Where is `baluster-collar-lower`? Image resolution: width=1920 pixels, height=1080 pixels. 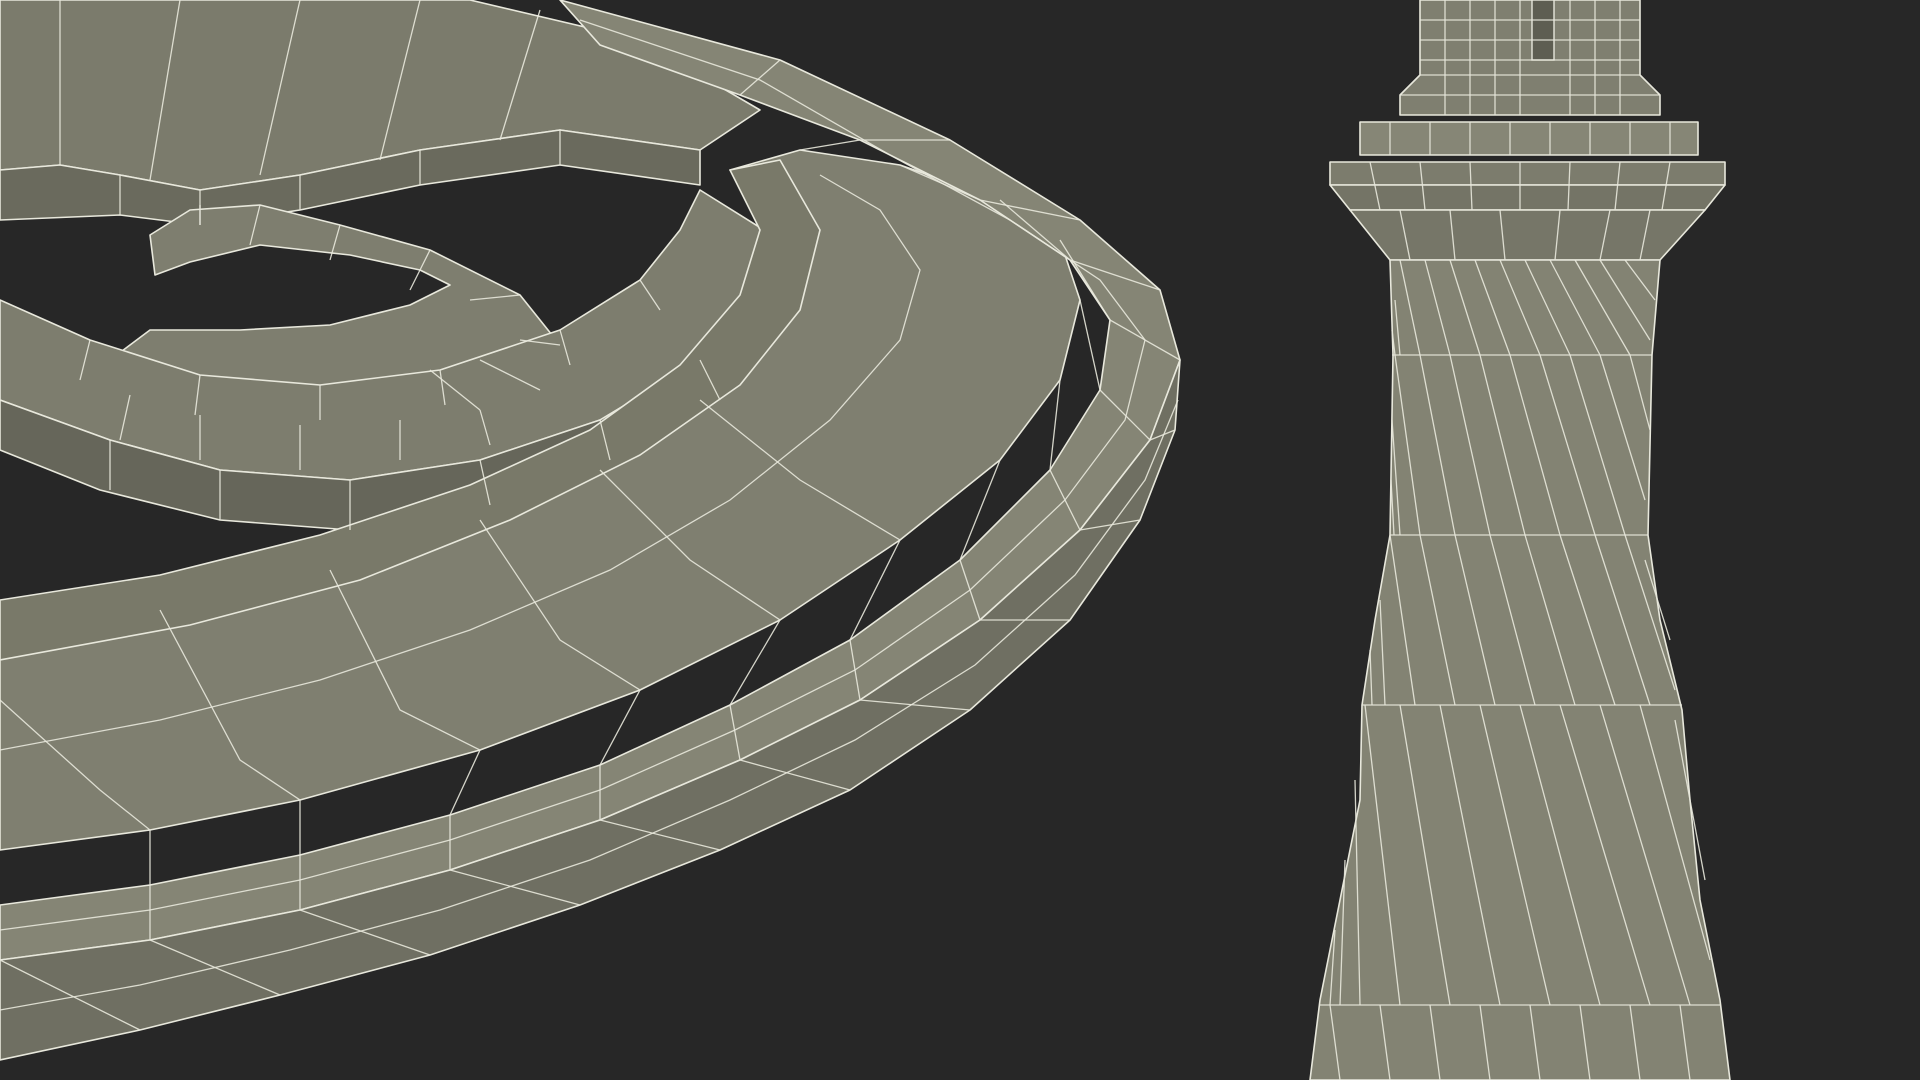
baluster-collar-lower is located at coordinates (1527, 173).